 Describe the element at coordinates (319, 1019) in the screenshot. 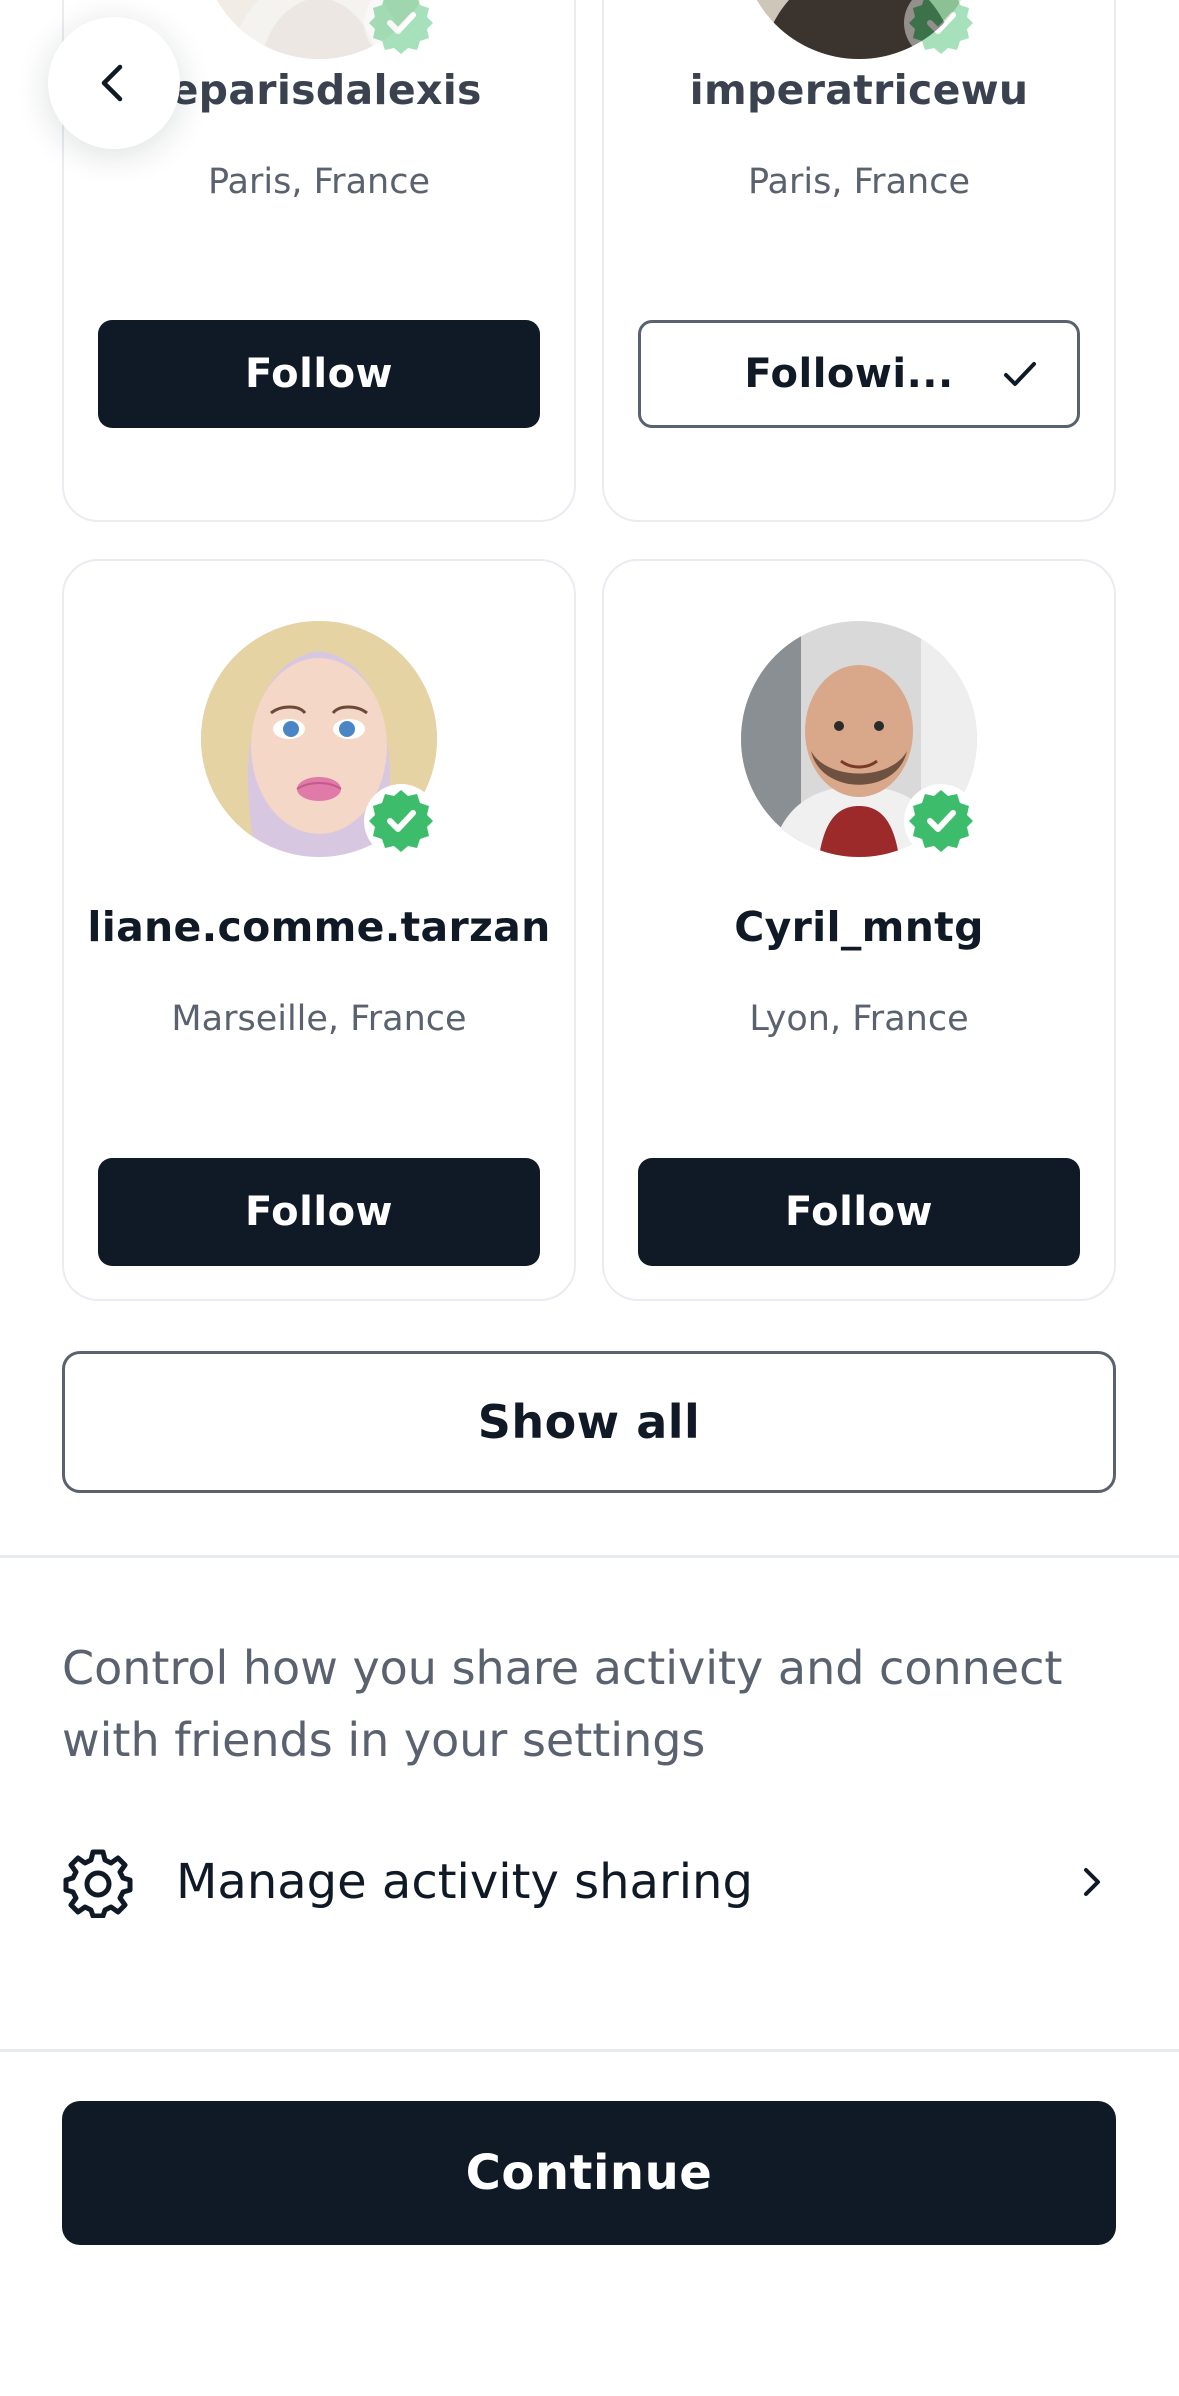

I see `location: Marseille, France` at that location.